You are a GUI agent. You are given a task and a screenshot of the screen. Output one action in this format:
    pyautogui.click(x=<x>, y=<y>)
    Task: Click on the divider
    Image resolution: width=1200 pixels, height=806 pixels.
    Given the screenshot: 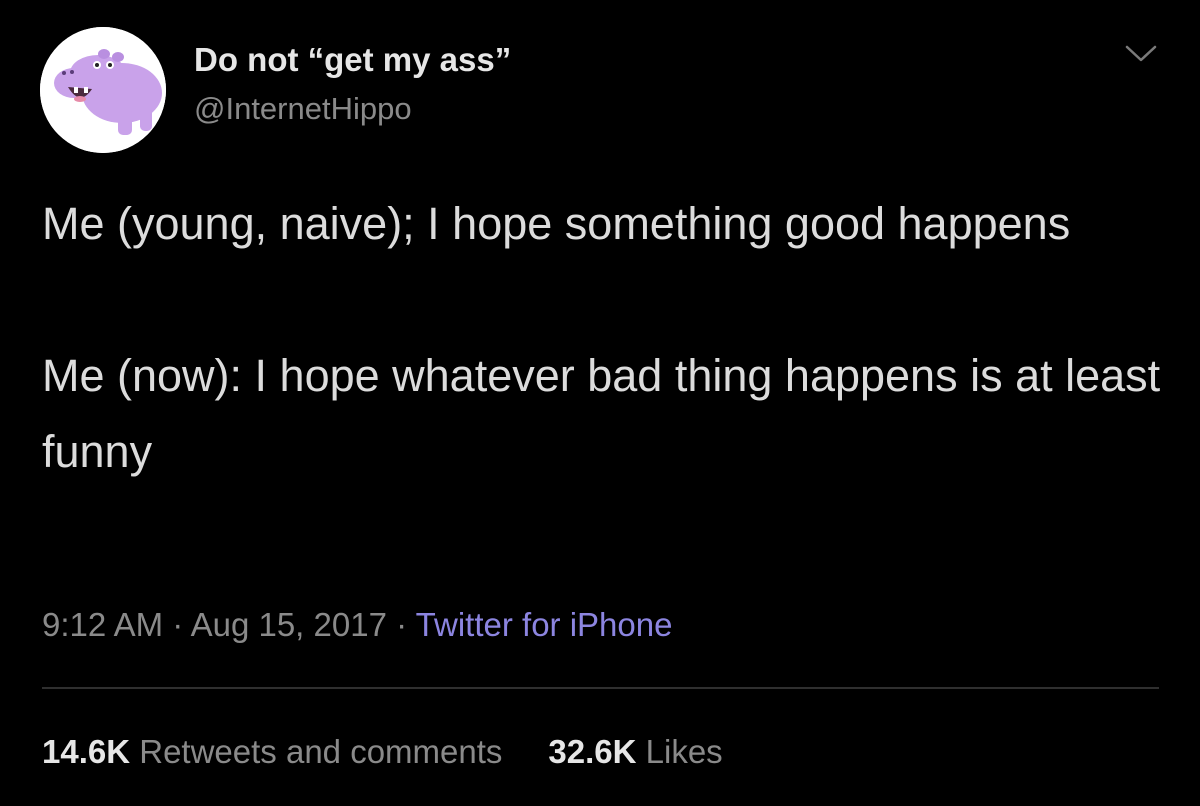 What is the action you would take?
    pyautogui.click(x=600, y=688)
    